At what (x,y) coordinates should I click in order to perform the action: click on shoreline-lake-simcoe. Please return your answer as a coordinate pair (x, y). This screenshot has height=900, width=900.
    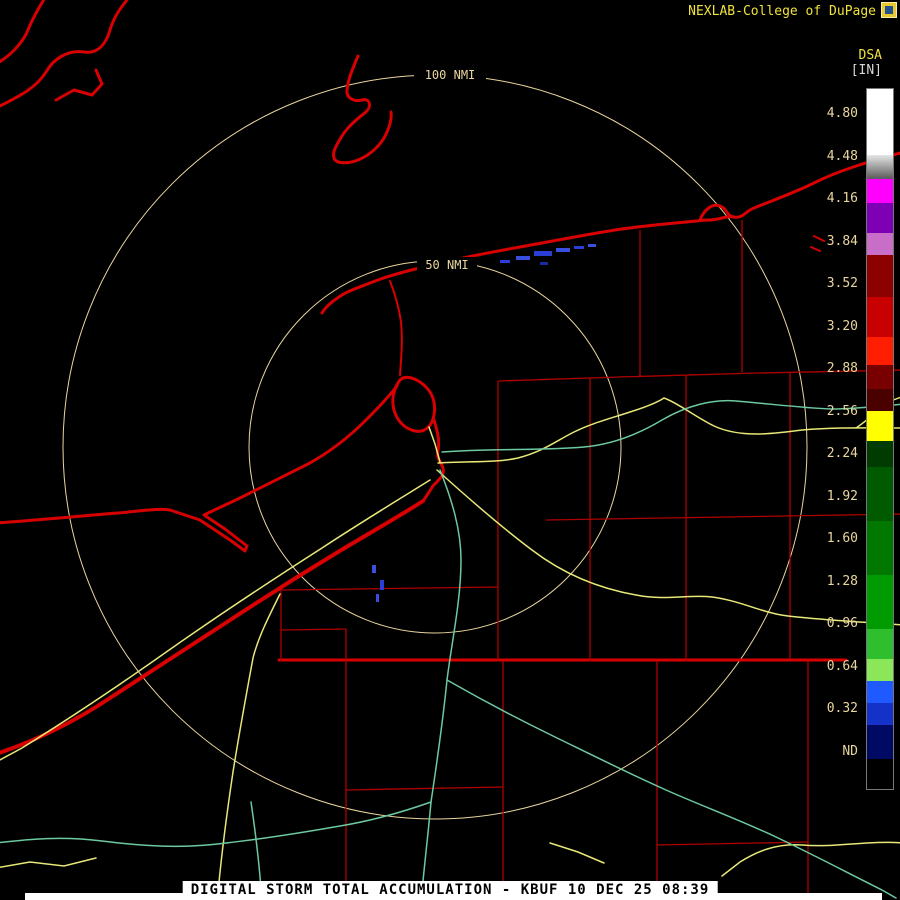
    Looking at the image, I should click on (79, 85).